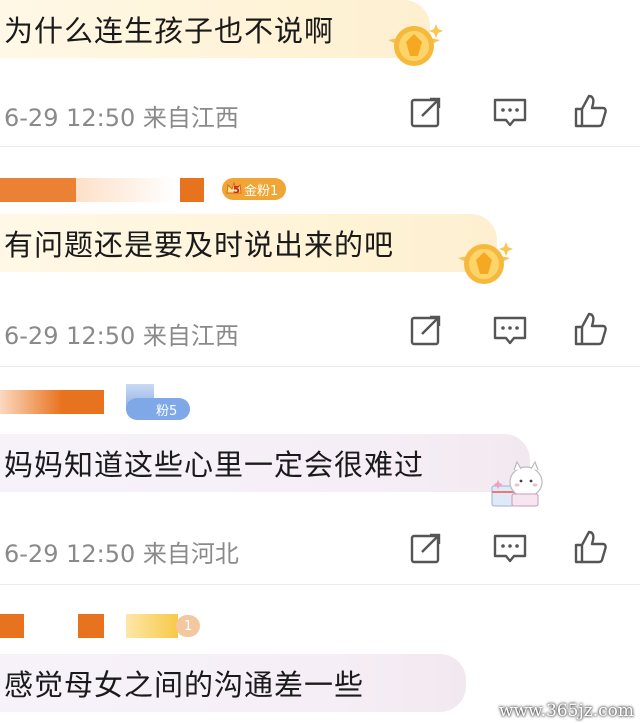  What do you see at coordinates (169, 31) in the screenshot?
I see `comment-text: 为什么连生孩子也不说啊` at bounding box center [169, 31].